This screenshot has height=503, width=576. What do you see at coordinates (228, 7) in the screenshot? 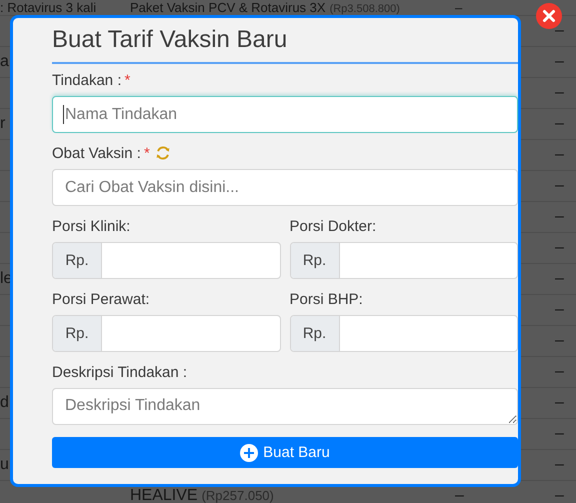
I see `table-cell: Paket Vaksin PCV & Rotavirus 3X` at bounding box center [228, 7].